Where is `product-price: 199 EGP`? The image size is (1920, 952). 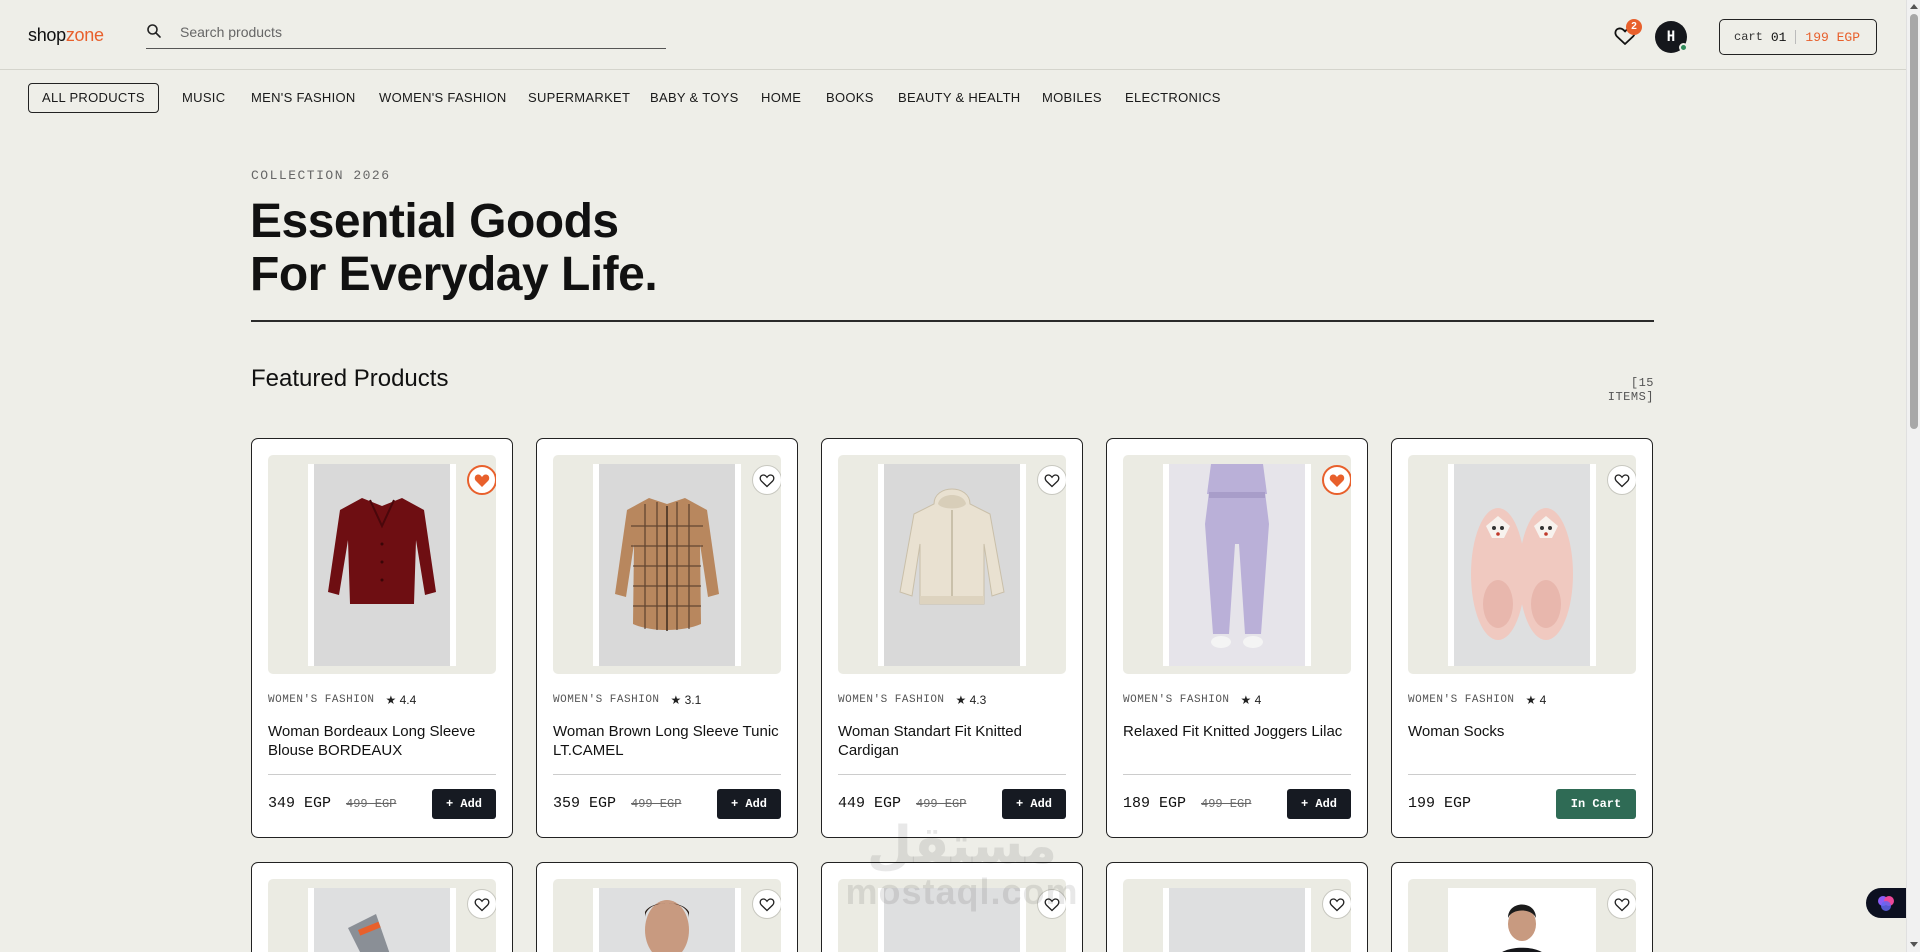
product-price: 199 EGP is located at coordinates (1440, 803).